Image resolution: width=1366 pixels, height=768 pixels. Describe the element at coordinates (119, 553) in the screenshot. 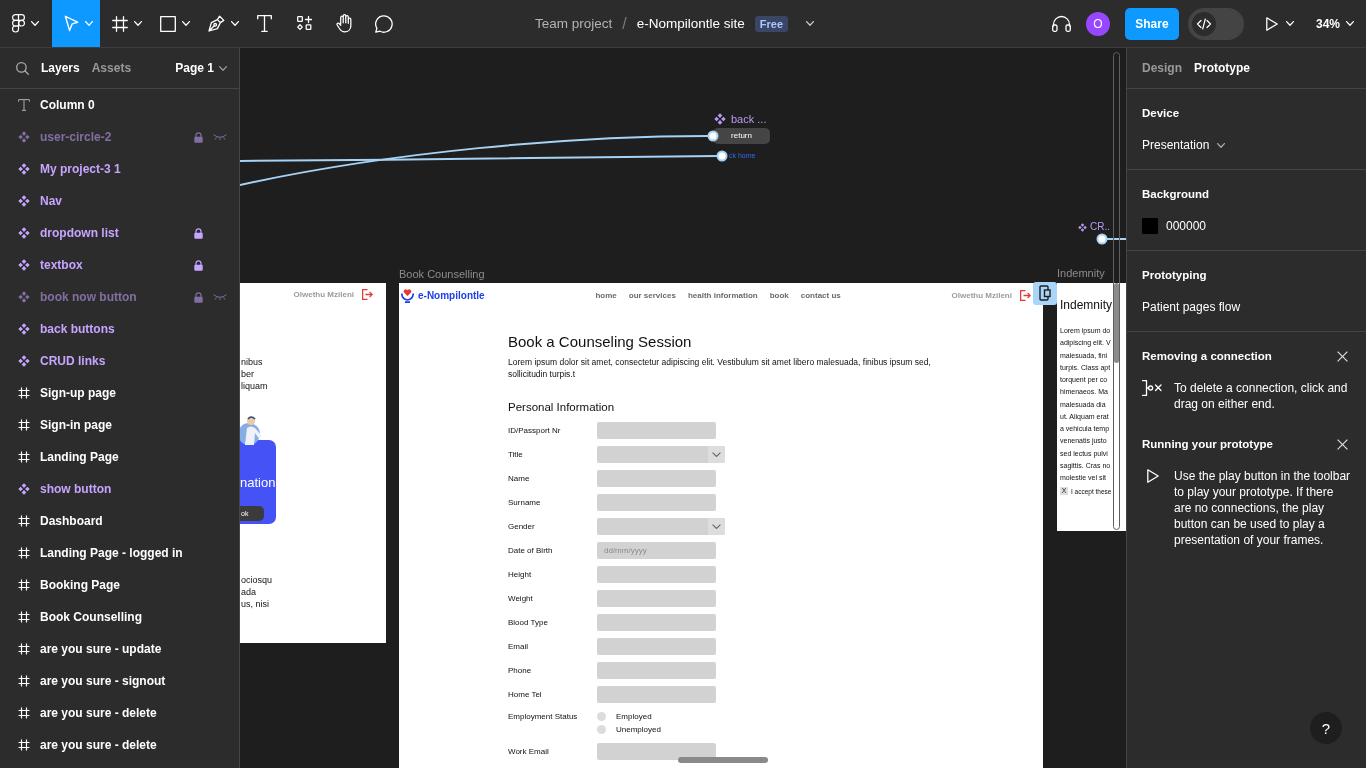

I see `layer-item: Landing Page - logged in` at that location.